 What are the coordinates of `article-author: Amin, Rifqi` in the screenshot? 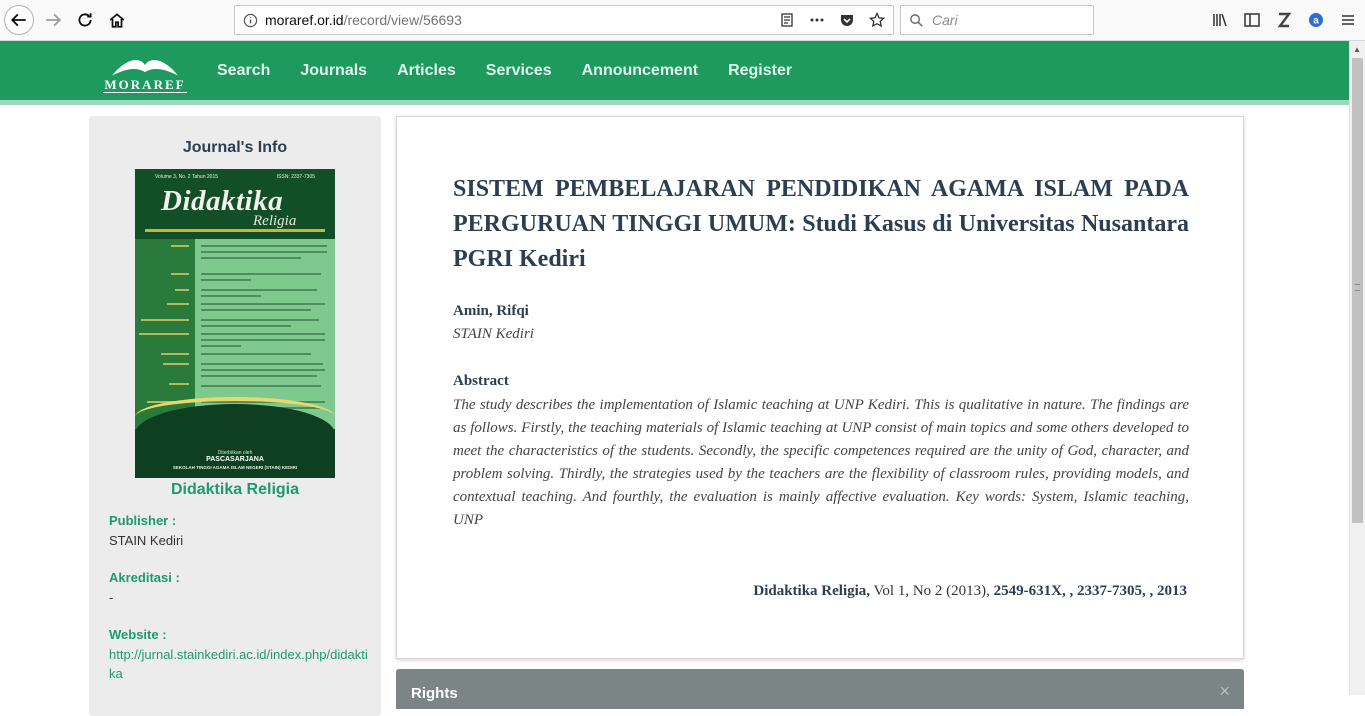 It's located at (491, 311).